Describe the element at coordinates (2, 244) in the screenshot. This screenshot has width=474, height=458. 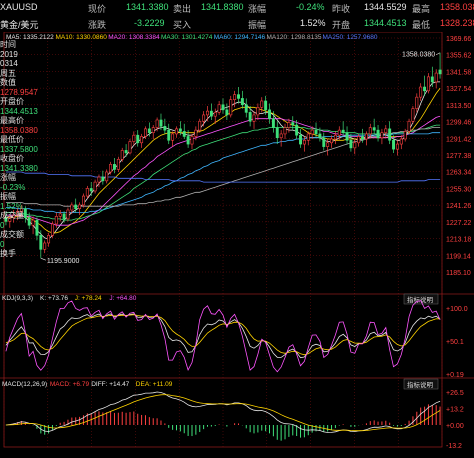
I see `sidebar-item: 0` at that location.